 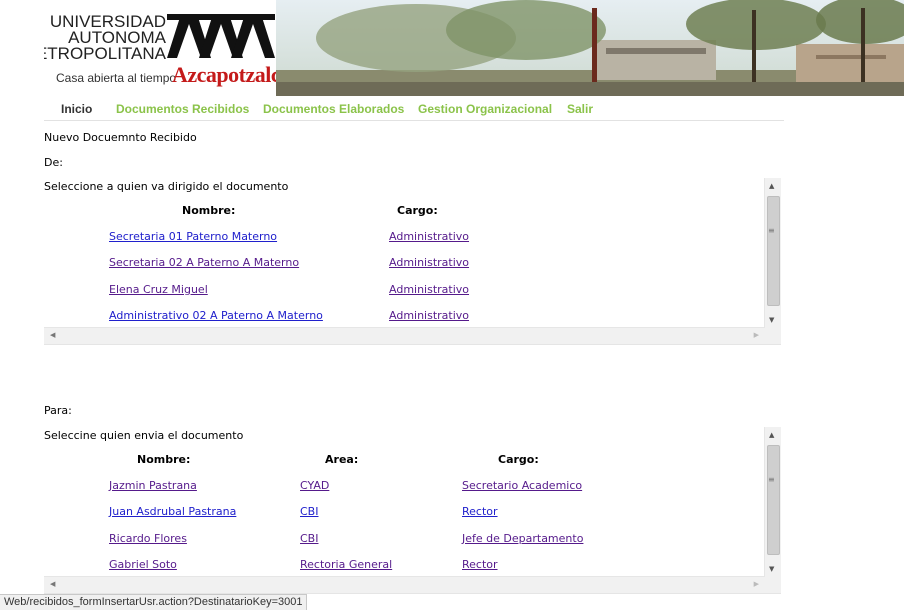 I want to click on de-row-2-nombre: Secretaria 02 A Paterno A Materno, so click(x=204, y=262).